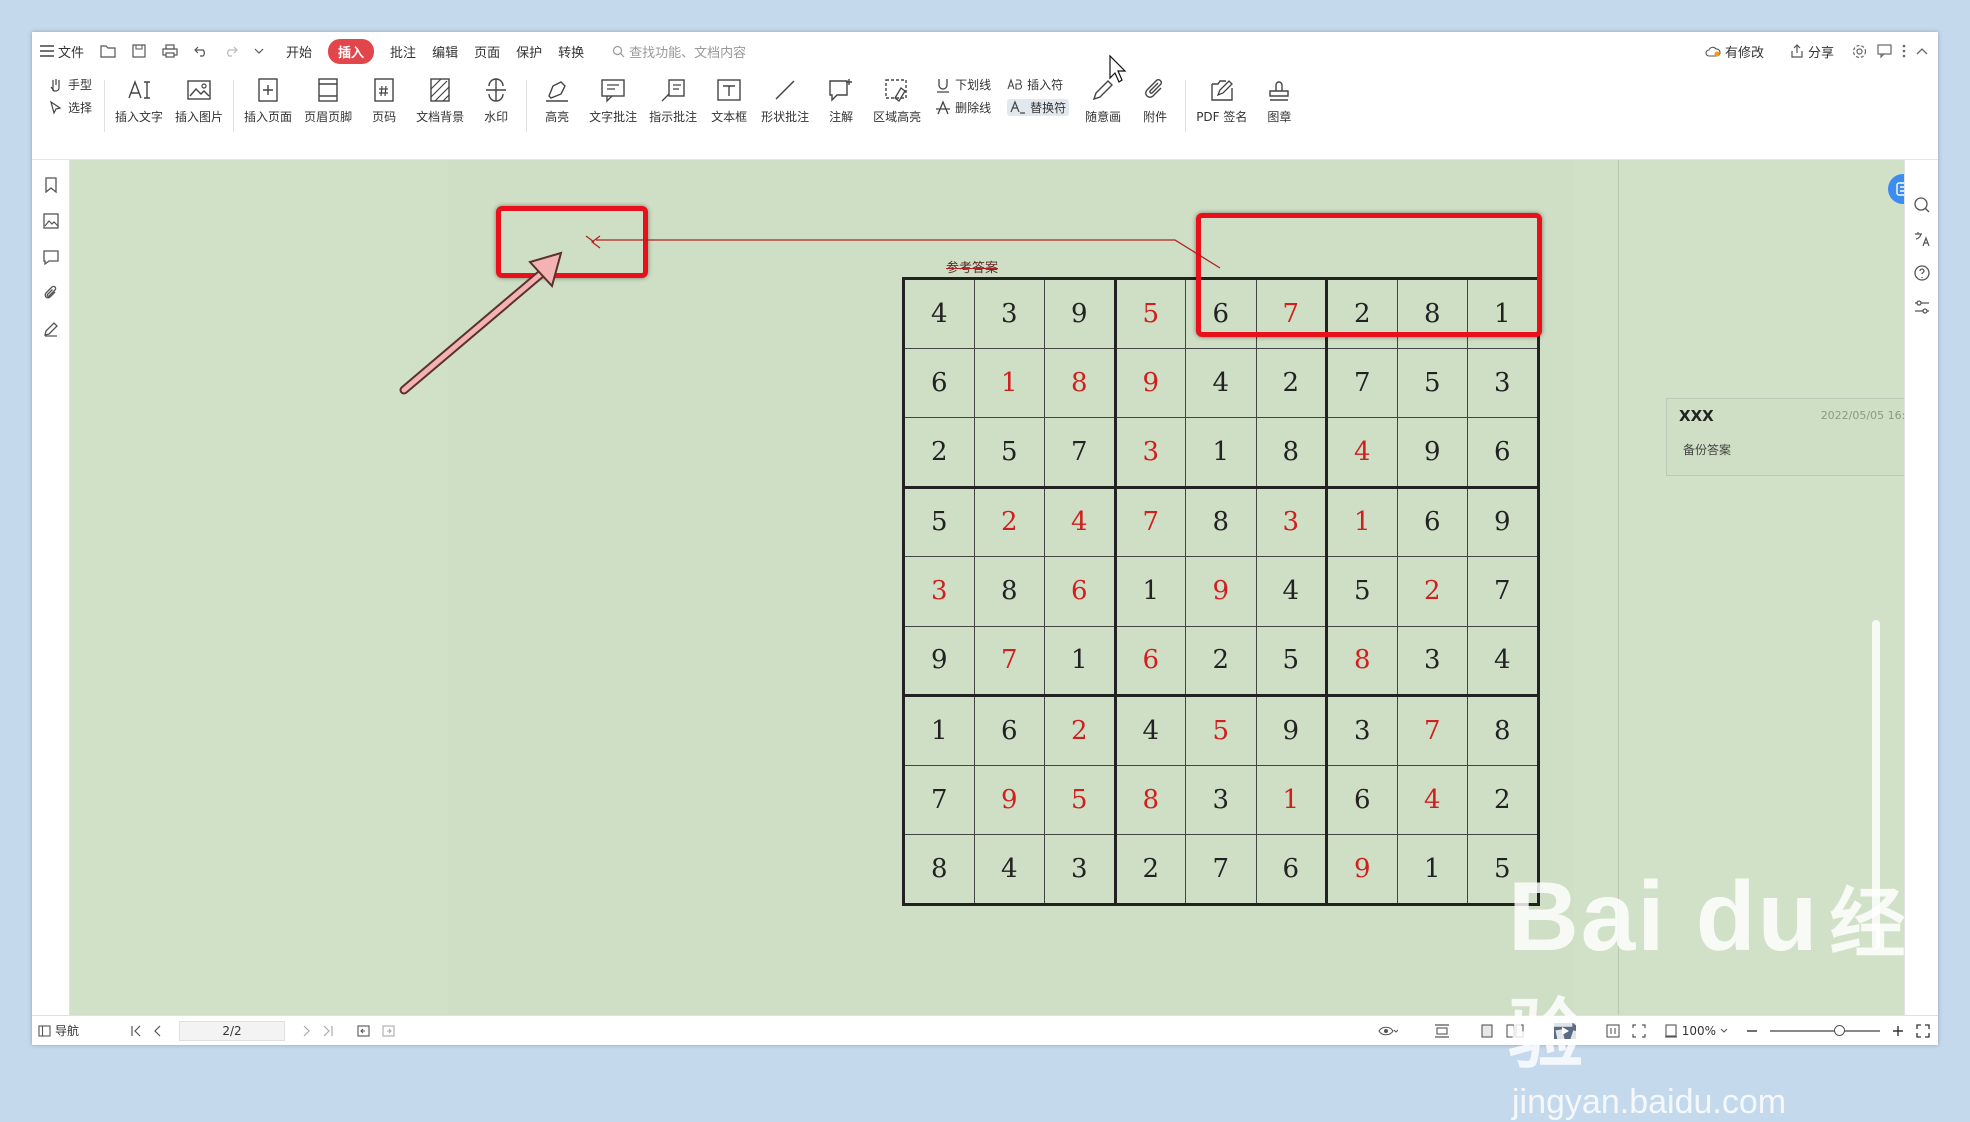  Describe the element at coordinates (1388, 1031) in the screenshot. I see `eye-view-icon` at that location.